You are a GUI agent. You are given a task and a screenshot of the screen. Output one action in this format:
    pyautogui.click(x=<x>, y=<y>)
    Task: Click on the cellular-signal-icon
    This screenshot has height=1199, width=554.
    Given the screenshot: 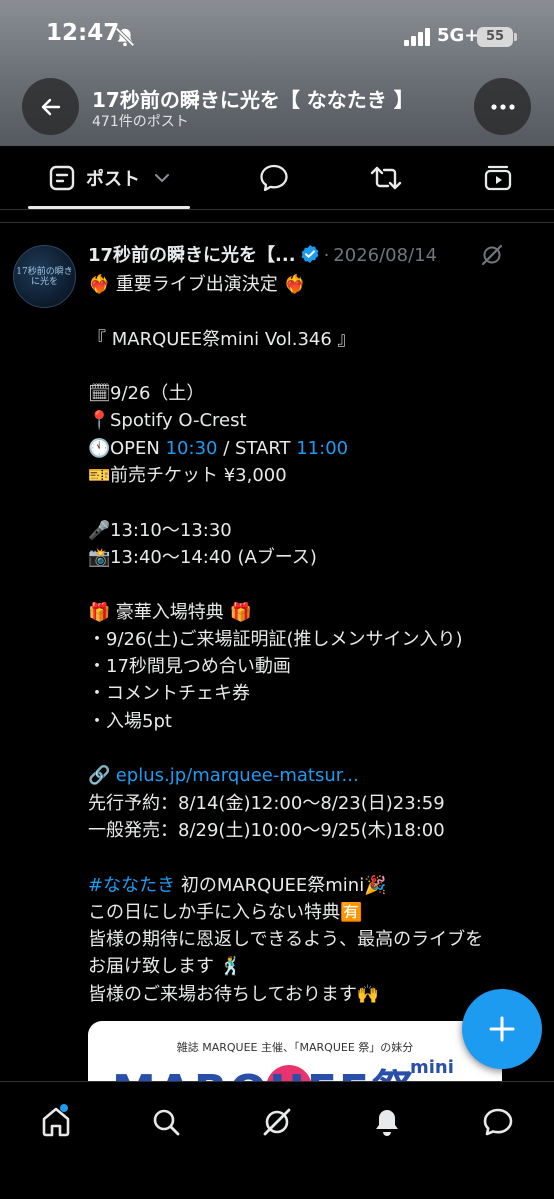 What is the action you would take?
    pyautogui.click(x=417, y=37)
    